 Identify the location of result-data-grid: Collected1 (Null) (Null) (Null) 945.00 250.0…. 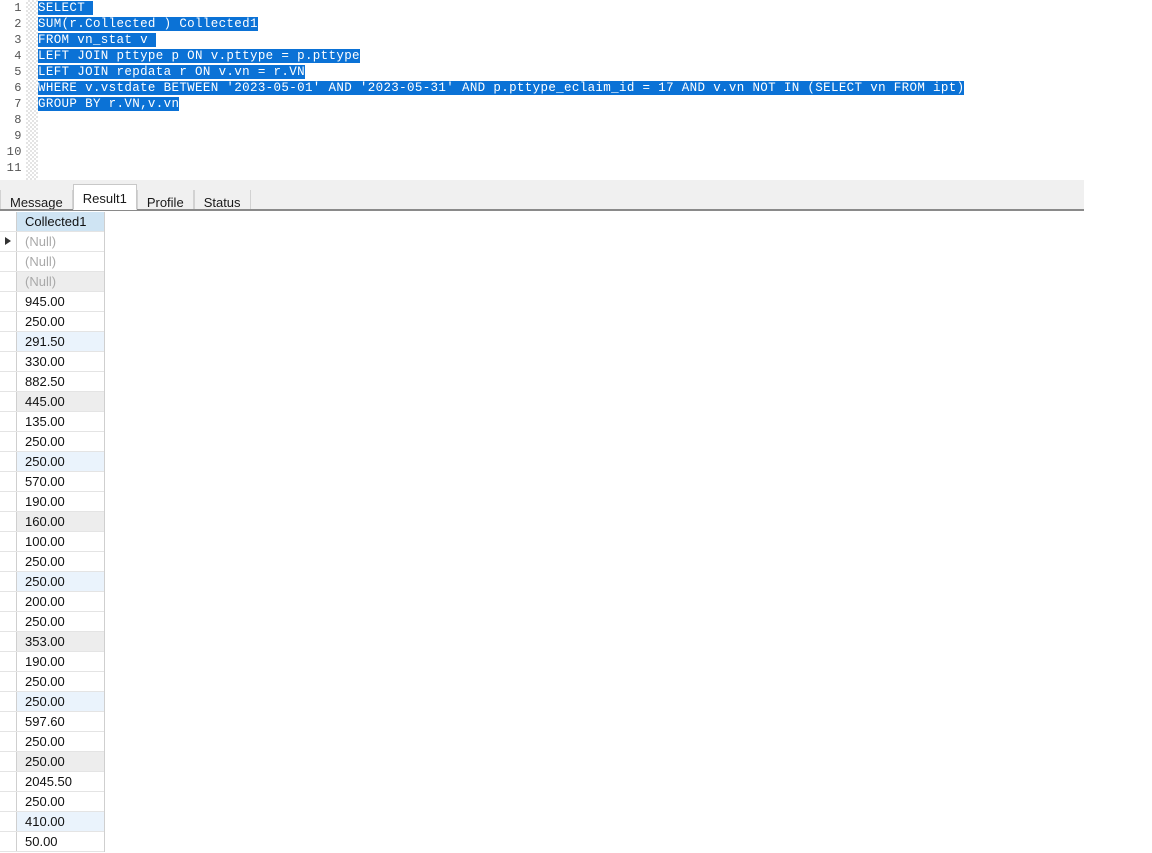
(52, 532).